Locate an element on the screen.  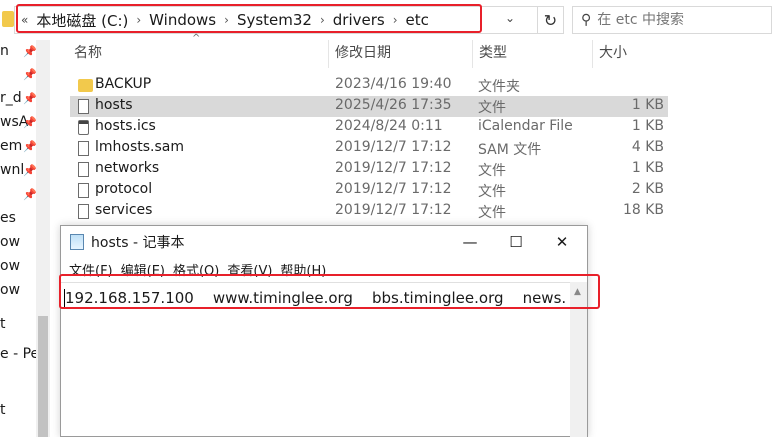
file-size: 4 KB is located at coordinates (647, 147).